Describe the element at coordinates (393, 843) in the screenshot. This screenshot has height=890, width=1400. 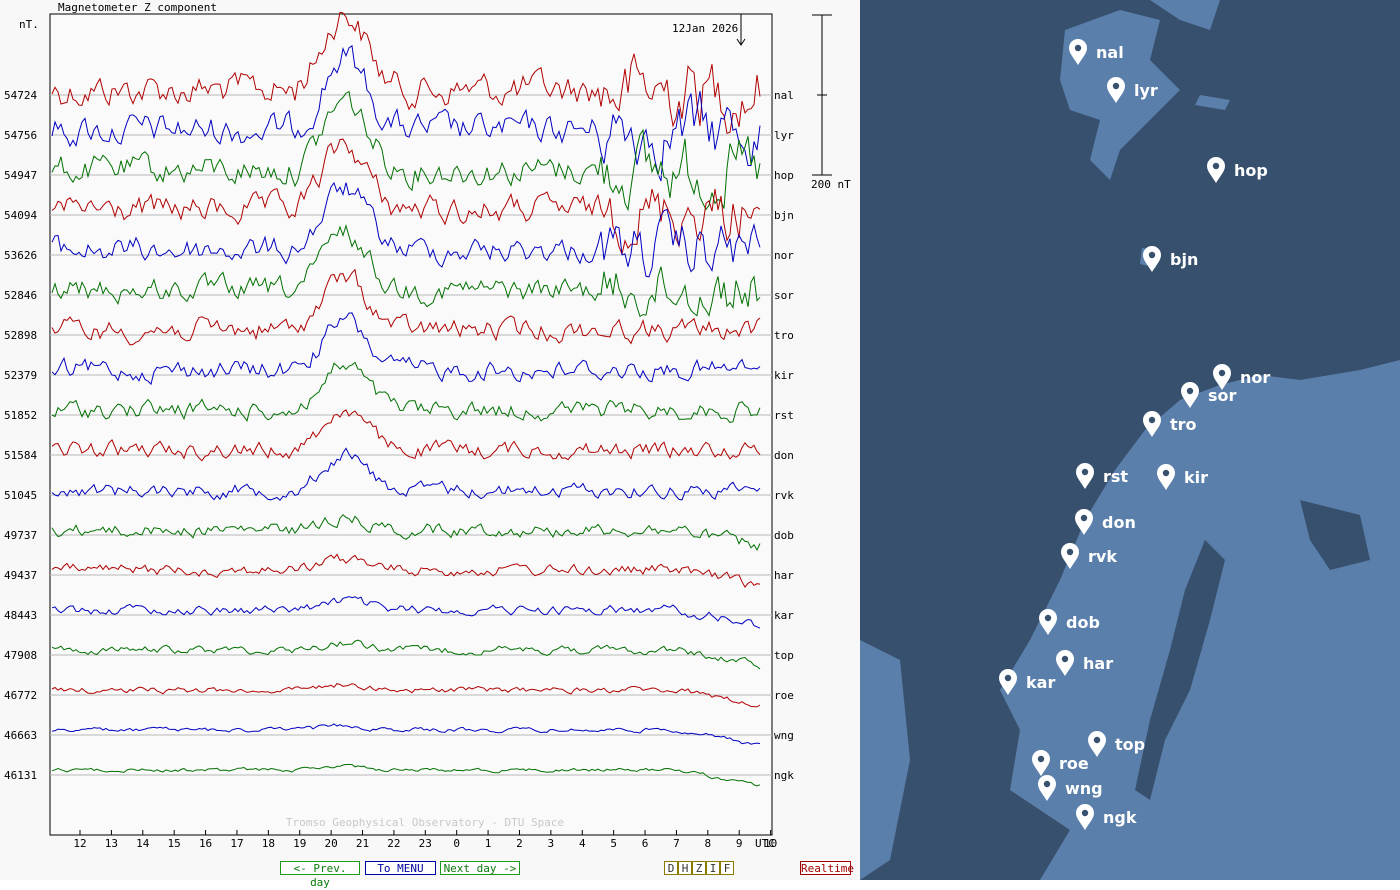
I see `x-tick-label: 22` at that location.